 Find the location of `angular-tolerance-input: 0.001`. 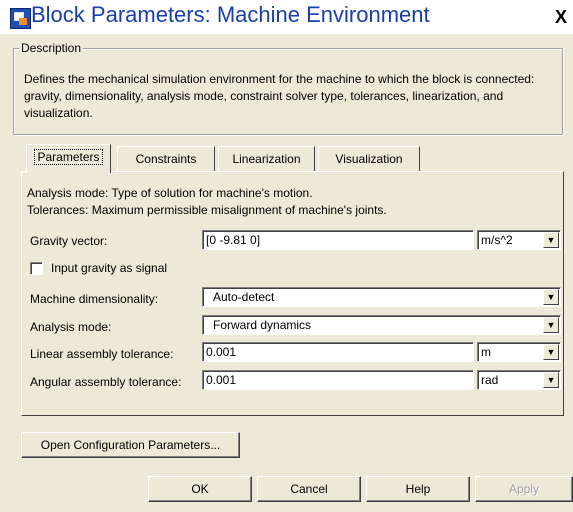

angular-tolerance-input: 0.001 is located at coordinates (338, 380).